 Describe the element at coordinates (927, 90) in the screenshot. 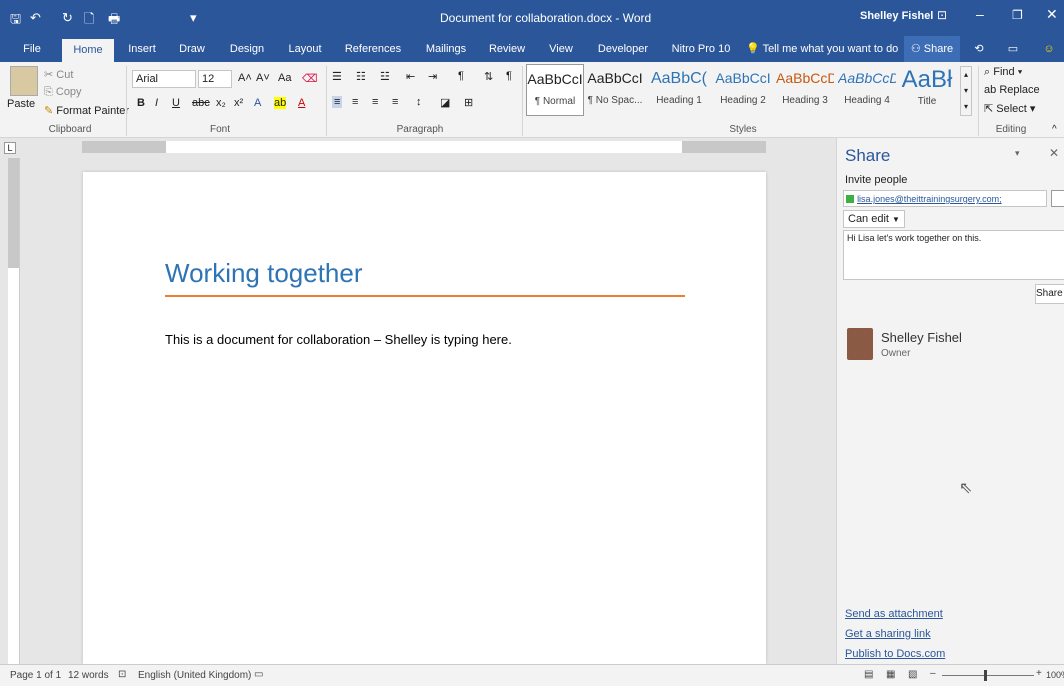

I see `style-title: AaBł Title` at that location.